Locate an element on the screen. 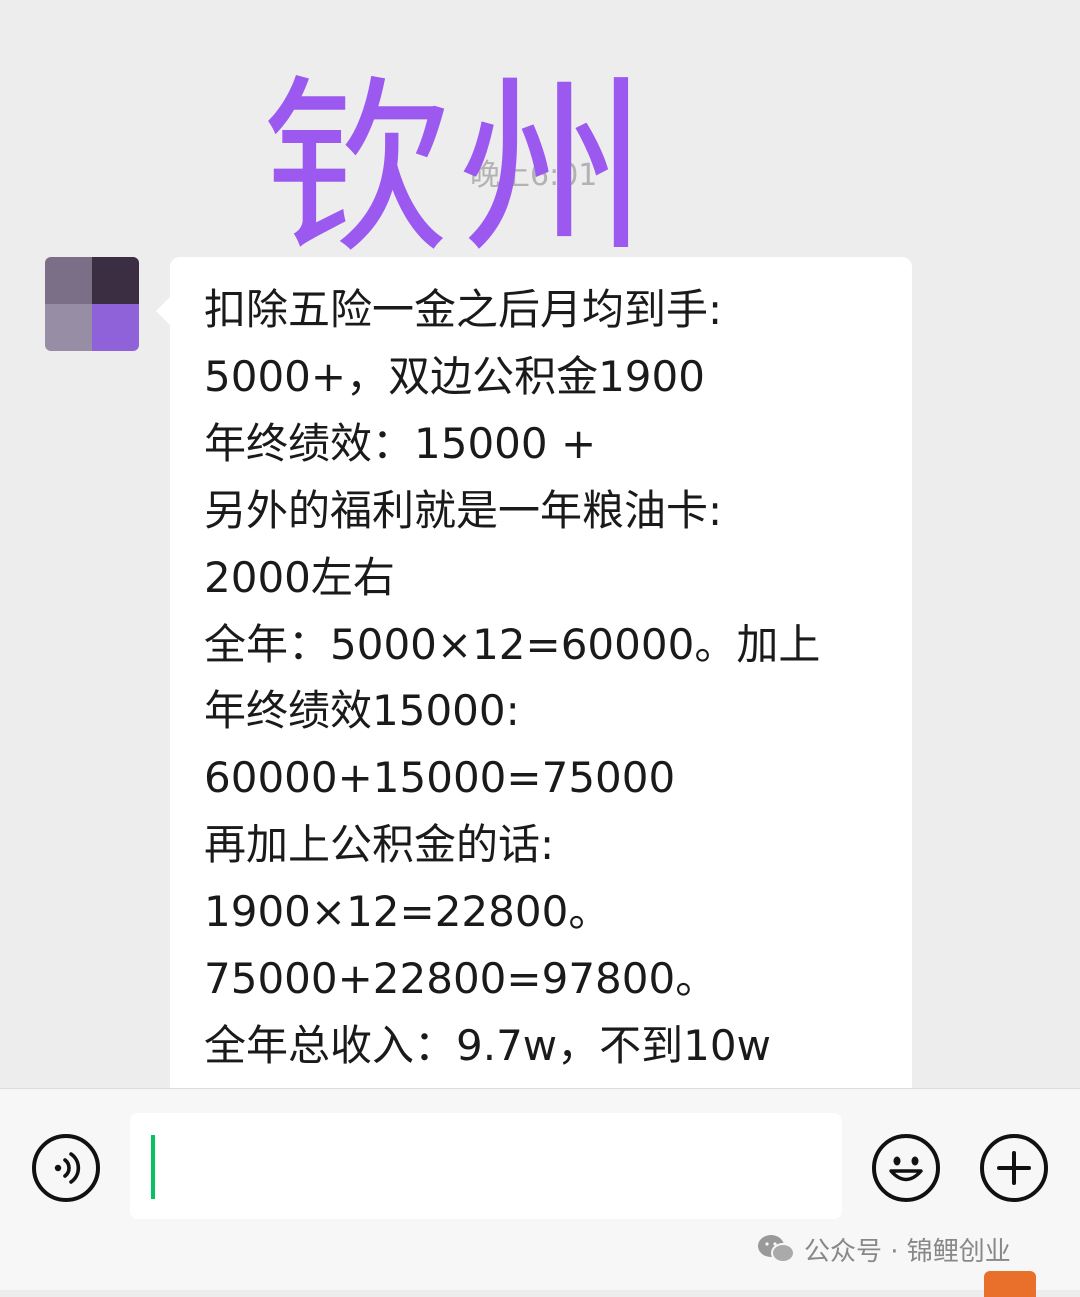  message-line: 扣除五险一金之后月均到手: is located at coordinates (463, 309).